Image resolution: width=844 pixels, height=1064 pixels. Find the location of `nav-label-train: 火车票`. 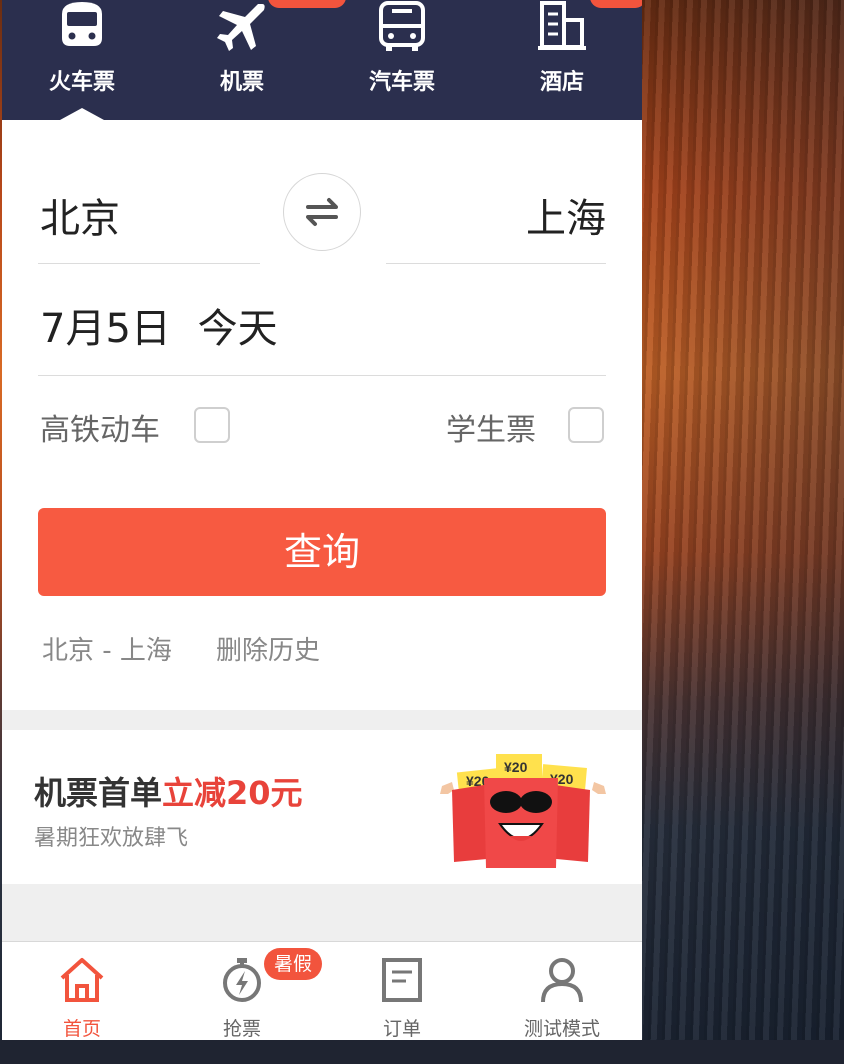

nav-label-train: 火车票 is located at coordinates (81, 82).